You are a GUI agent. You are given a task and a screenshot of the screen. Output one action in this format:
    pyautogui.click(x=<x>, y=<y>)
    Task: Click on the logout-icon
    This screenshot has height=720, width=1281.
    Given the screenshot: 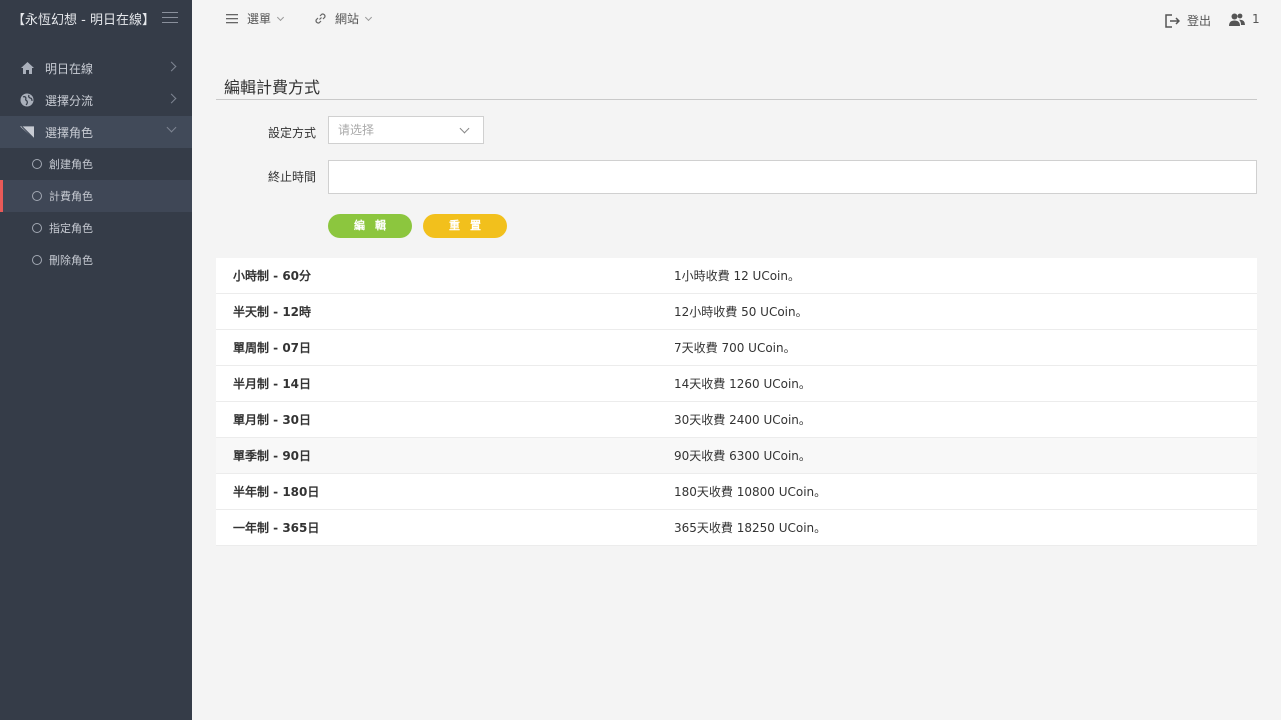 What is the action you would take?
    pyautogui.click(x=1172, y=20)
    